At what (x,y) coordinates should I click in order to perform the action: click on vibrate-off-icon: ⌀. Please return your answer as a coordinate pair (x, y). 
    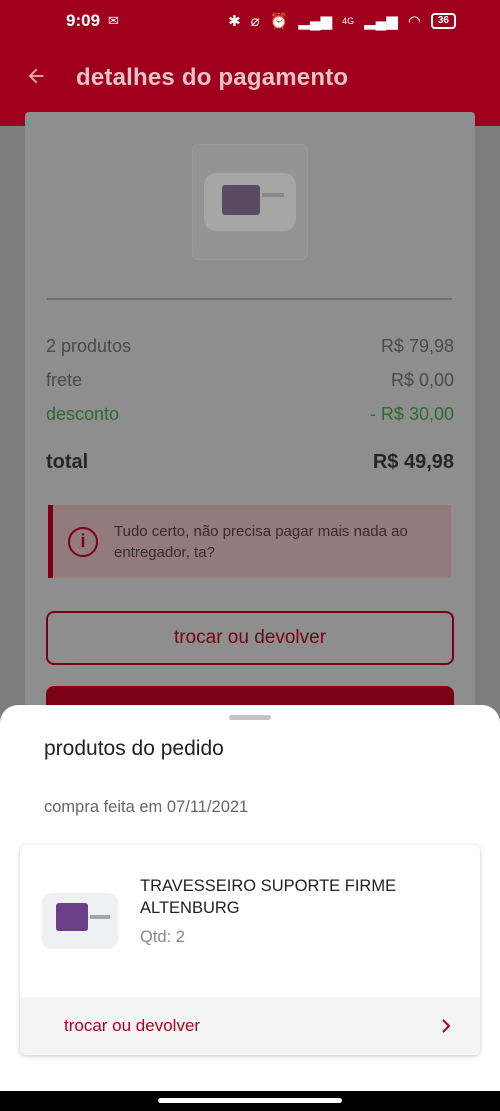
    Looking at the image, I should click on (255, 21).